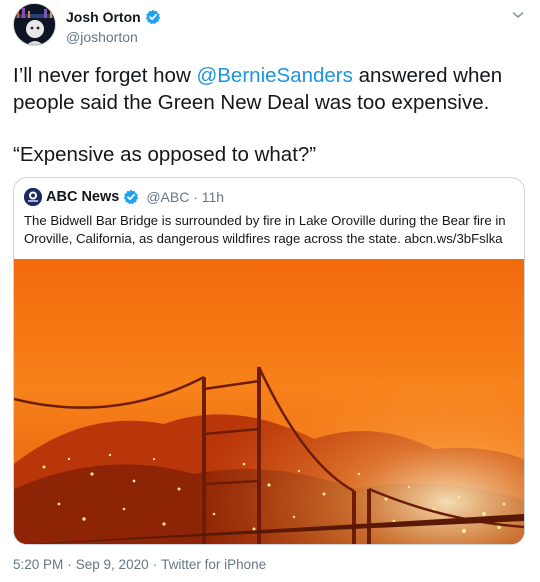 This screenshot has width=540, height=582. Describe the element at coordinates (33, 197) in the screenshot. I see `quoted-avatar` at that location.